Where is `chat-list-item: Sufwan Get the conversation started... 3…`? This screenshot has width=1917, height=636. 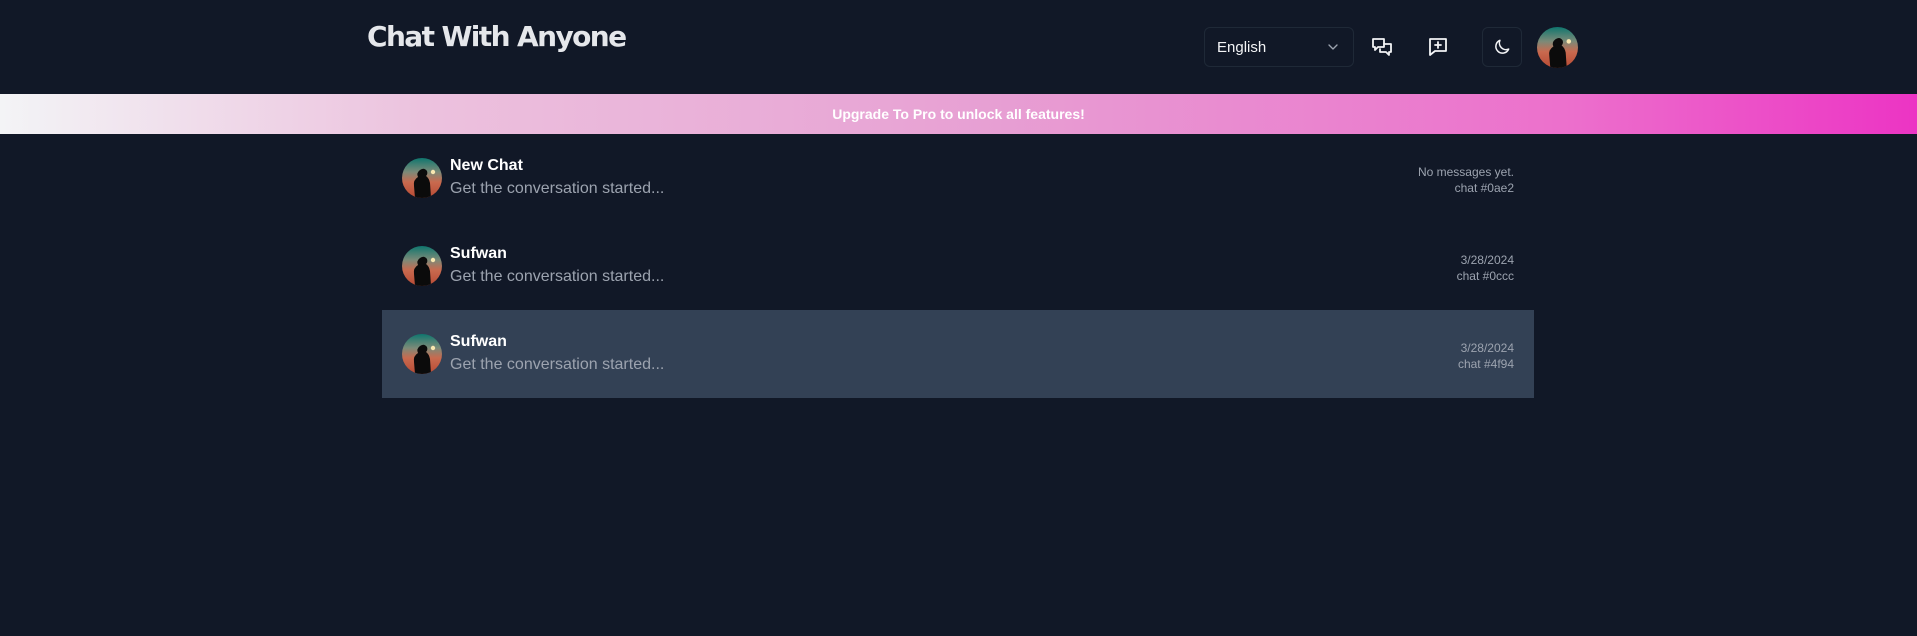
chat-list-item: Sufwan Get the conversation started... 3… is located at coordinates (958, 266).